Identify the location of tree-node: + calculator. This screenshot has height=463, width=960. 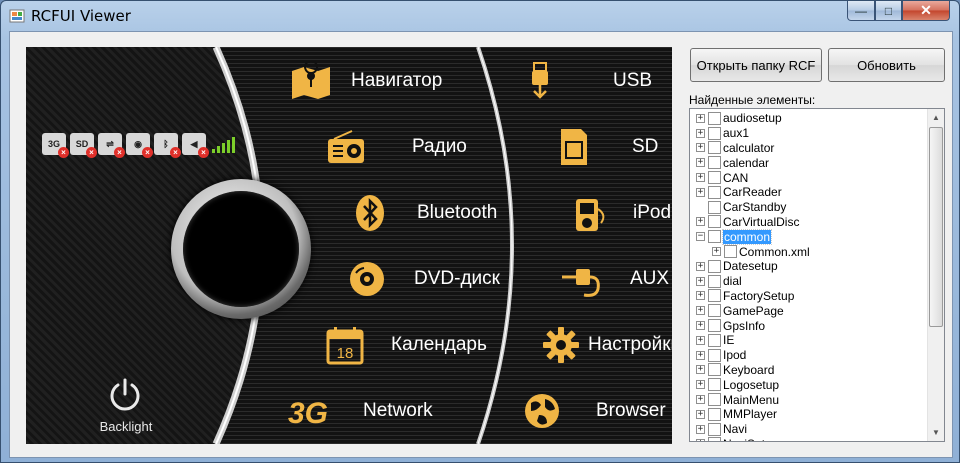
(735, 148).